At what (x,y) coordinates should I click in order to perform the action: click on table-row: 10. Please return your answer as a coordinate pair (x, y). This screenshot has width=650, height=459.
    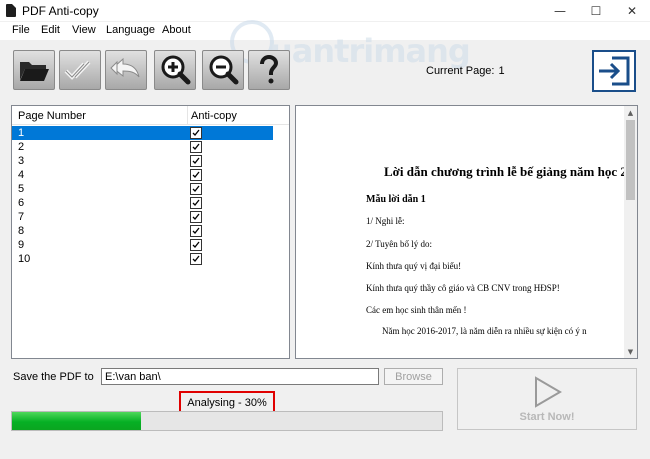
    Looking at the image, I should click on (142, 259).